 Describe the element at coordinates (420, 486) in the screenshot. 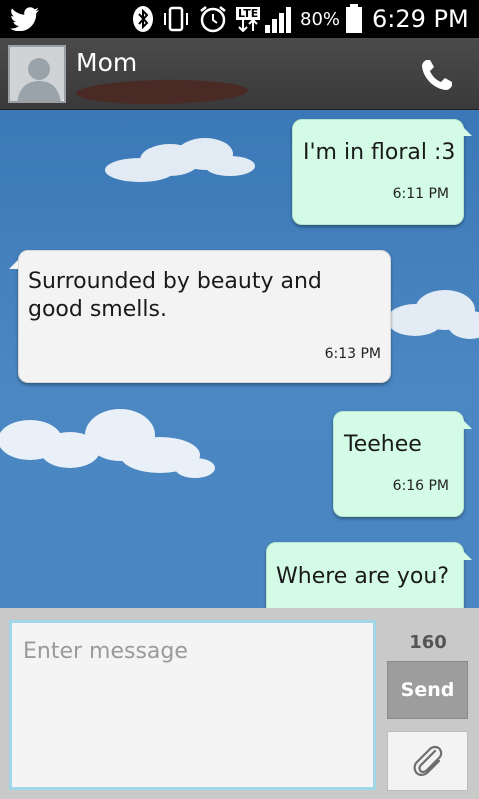

I see `message-time: 6:16 PM` at that location.